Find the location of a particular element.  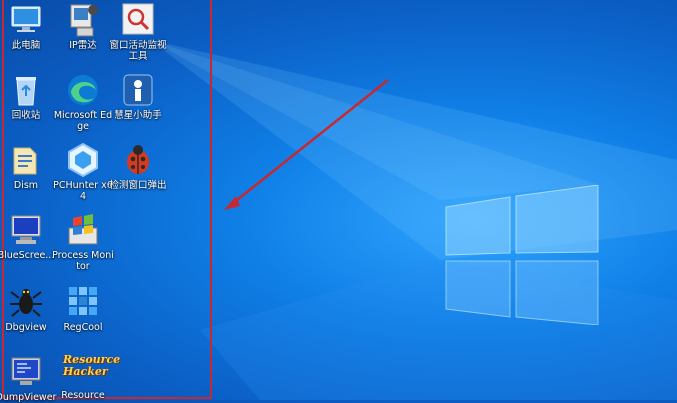

desktop-icon-this-pc: 此电脑 is located at coordinates (29, 26).